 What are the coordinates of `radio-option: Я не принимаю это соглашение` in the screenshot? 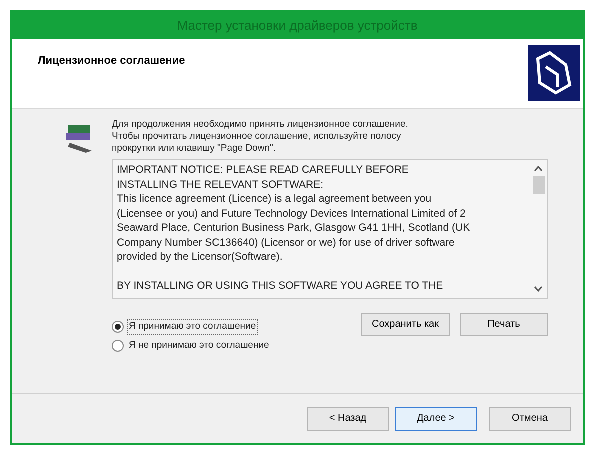 It's located at (192, 346).